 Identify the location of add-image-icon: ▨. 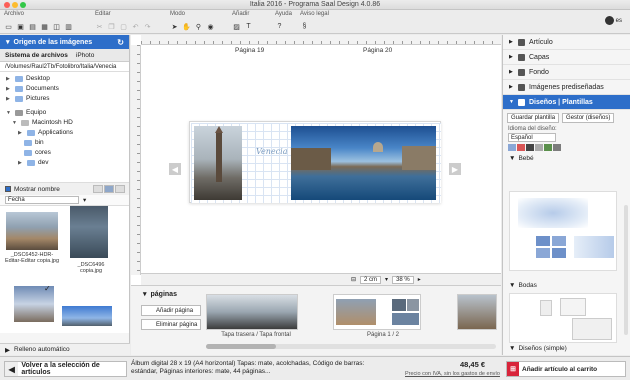
(236, 26).